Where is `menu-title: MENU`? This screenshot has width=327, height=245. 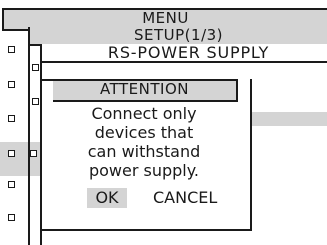 menu-title: MENU is located at coordinates (165, 18).